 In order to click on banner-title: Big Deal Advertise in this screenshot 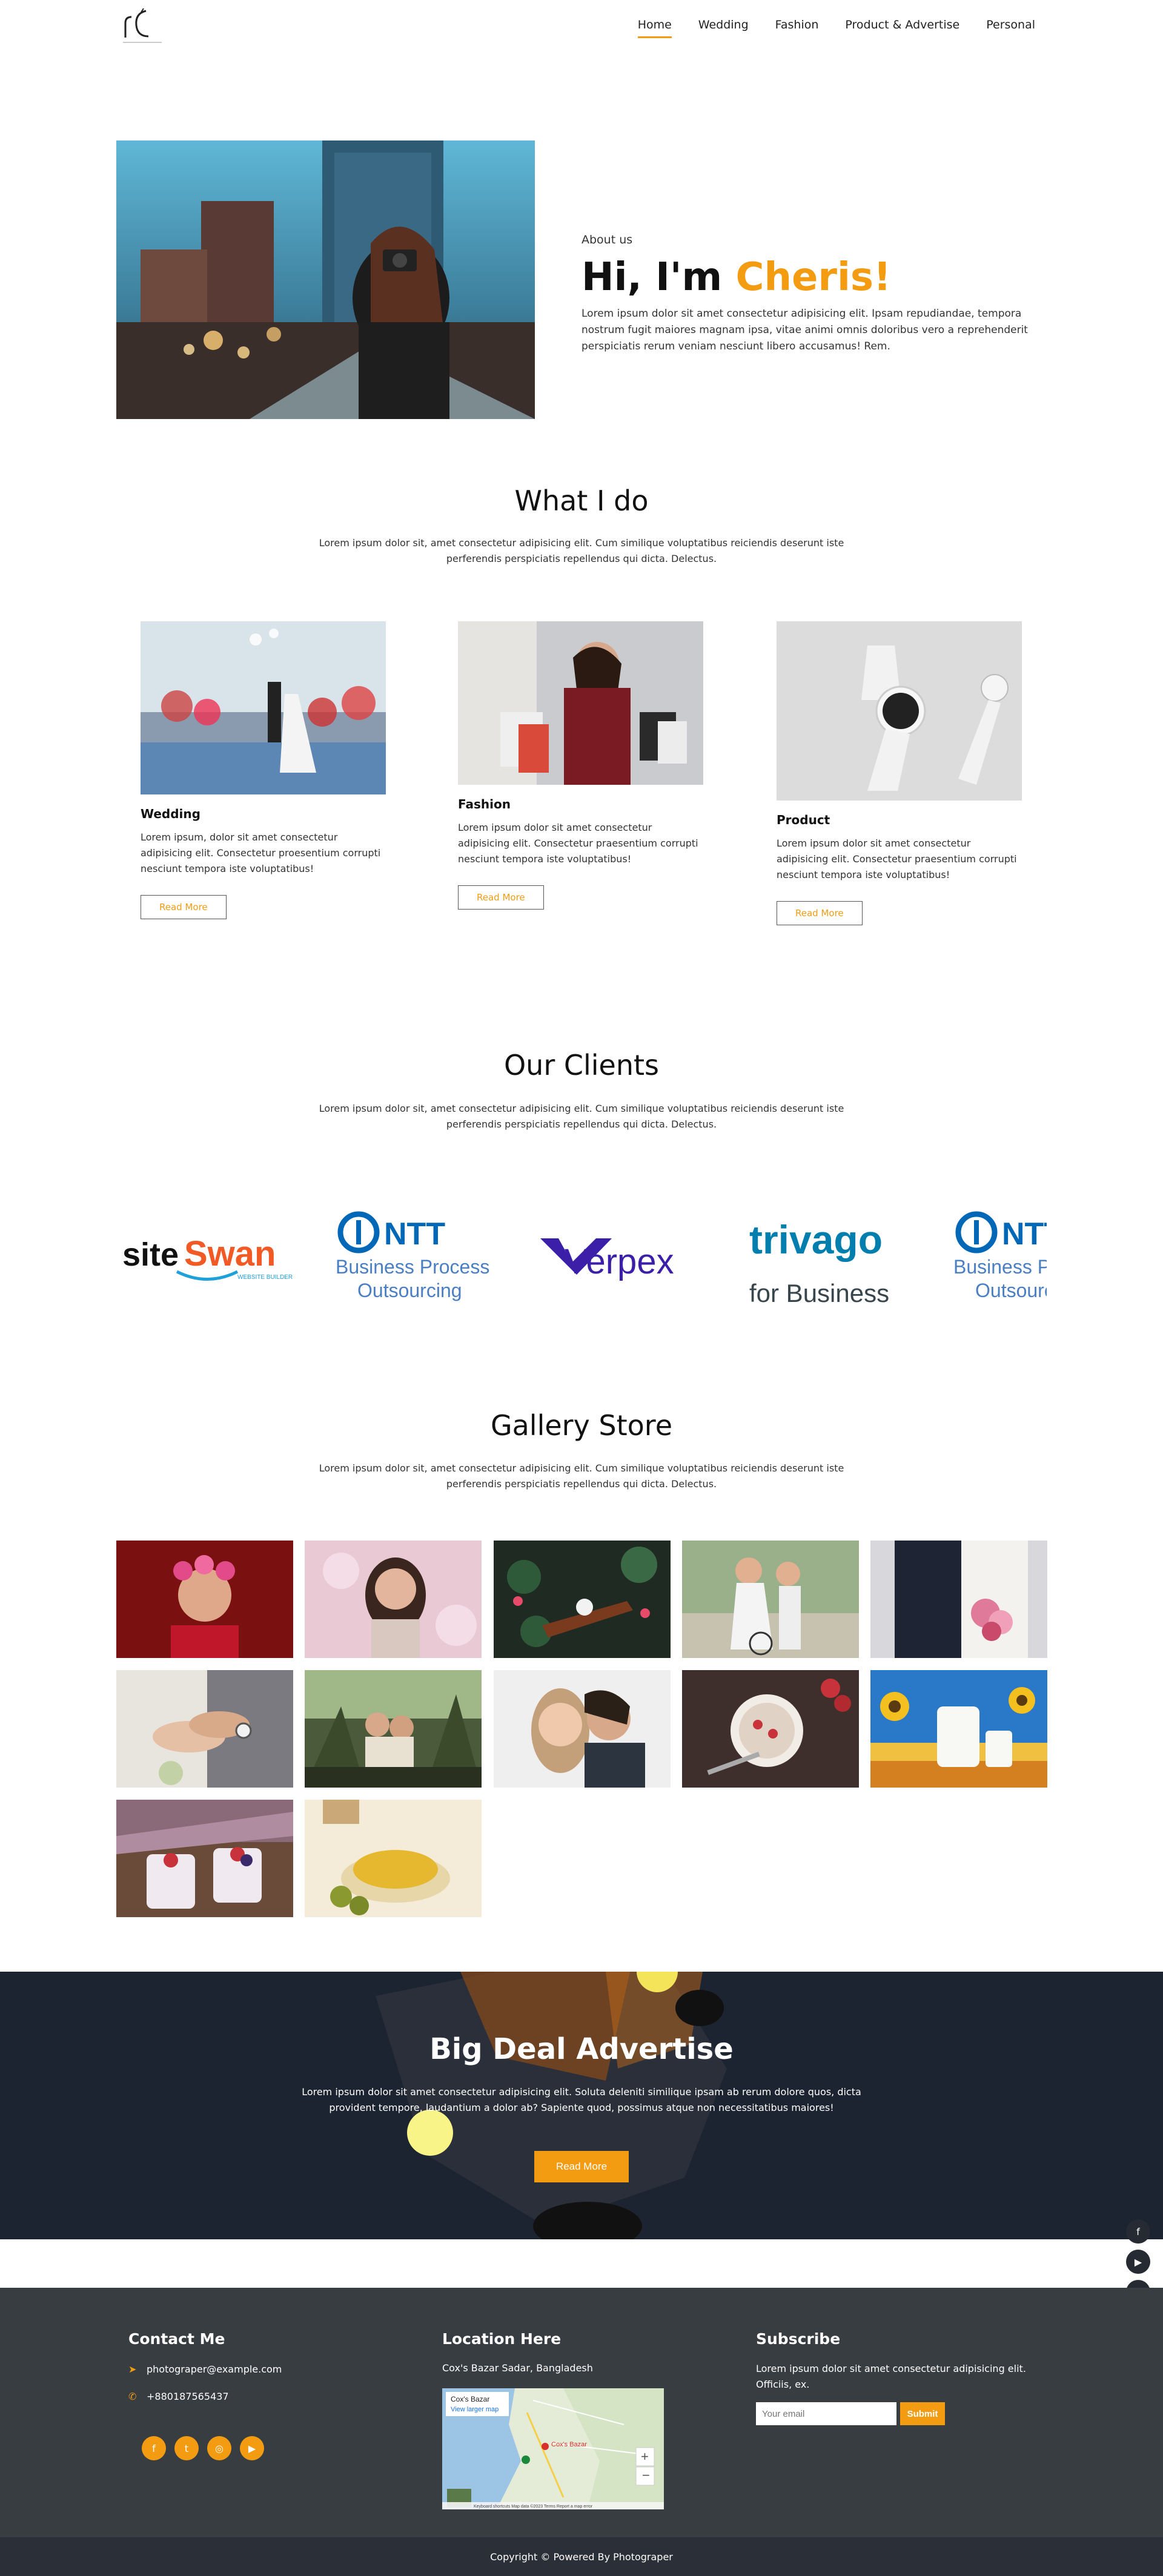, I will do `click(581, 2049)`.